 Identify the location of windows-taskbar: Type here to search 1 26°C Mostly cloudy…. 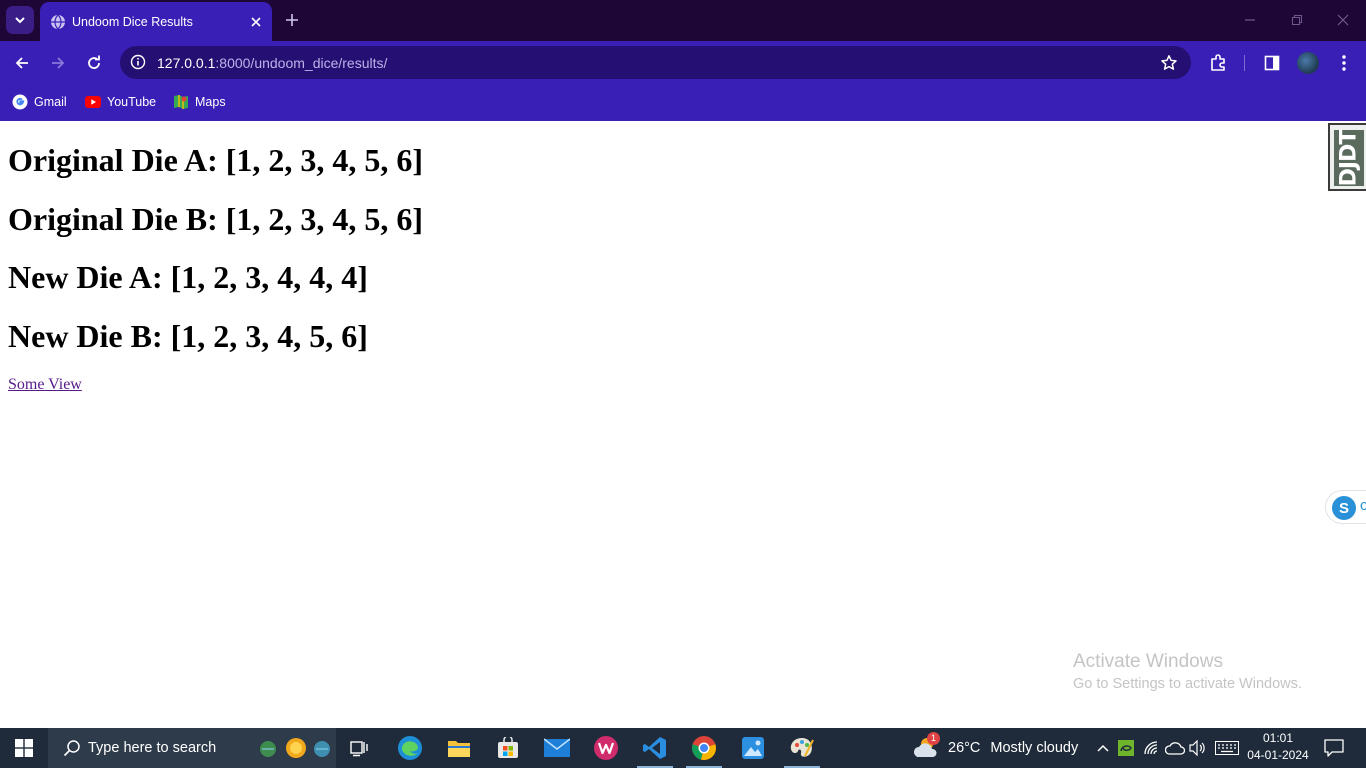
(683, 748).